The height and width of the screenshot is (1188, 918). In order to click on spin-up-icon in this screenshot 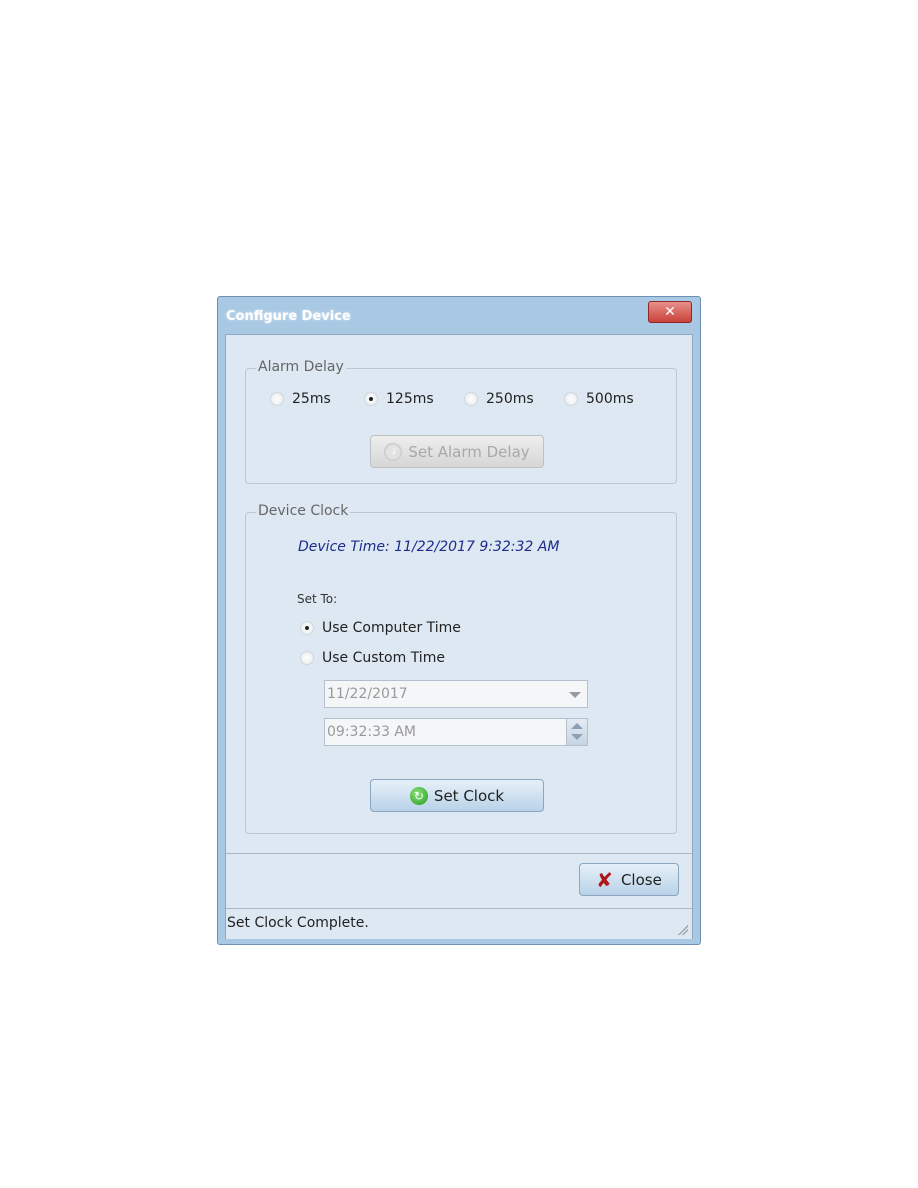, I will do `click(577, 726)`.